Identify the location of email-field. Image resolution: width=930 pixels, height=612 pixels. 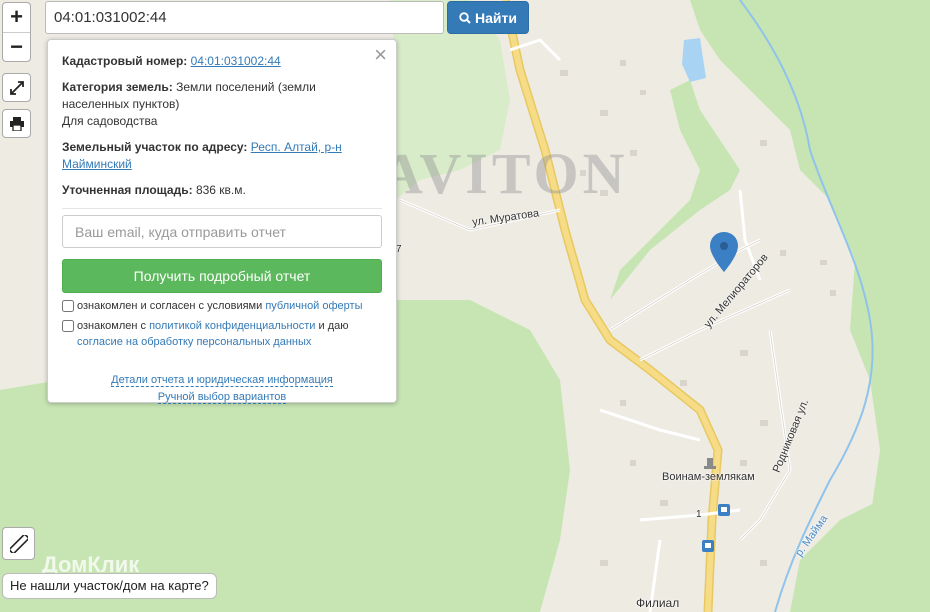
(222, 231).